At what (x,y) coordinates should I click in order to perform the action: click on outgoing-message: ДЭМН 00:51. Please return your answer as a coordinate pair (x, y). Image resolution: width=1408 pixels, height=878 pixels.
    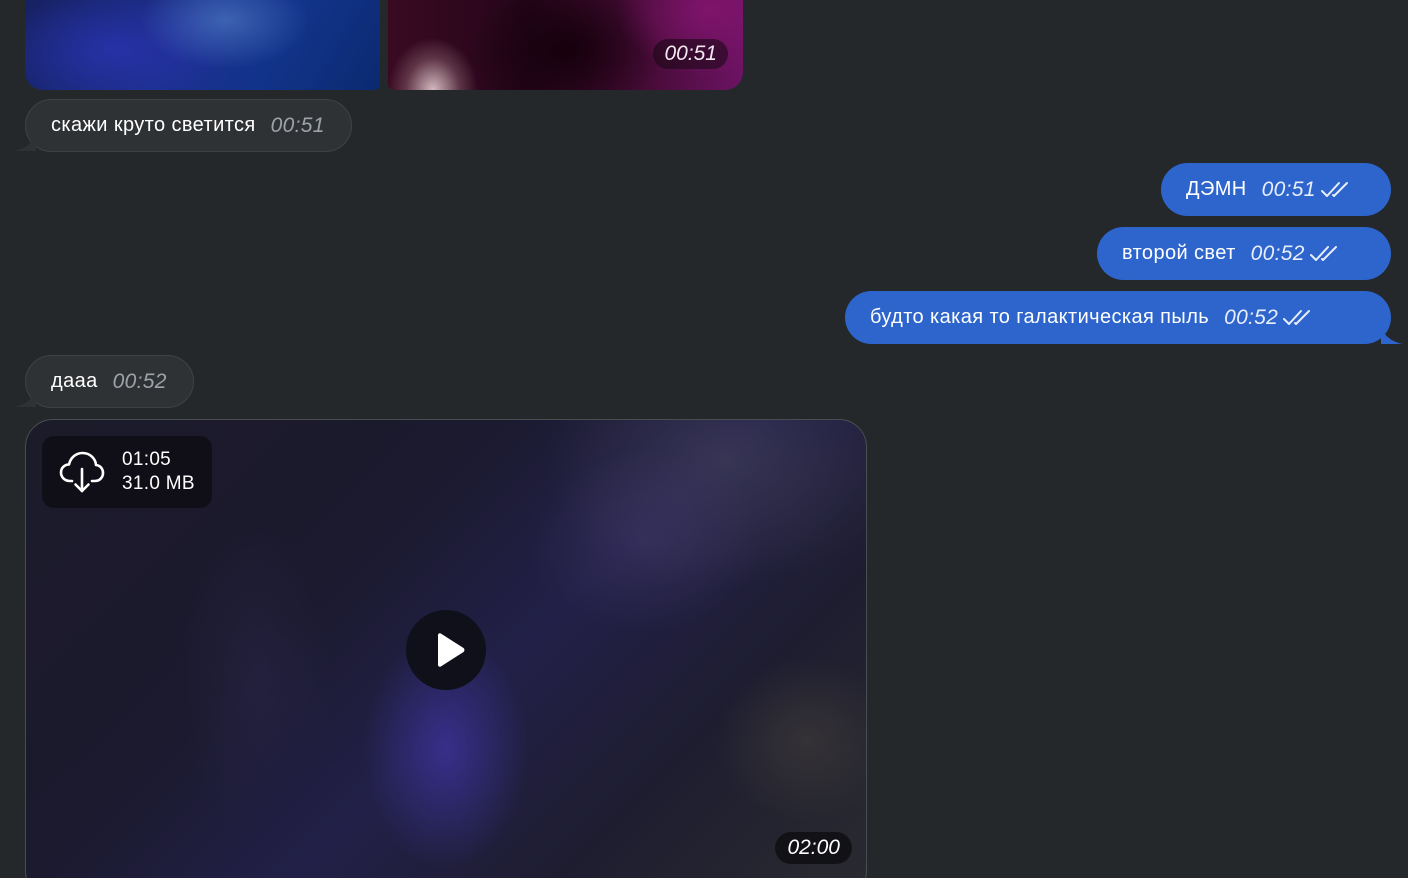
    Looking at the image, I should click on (1276, 189).